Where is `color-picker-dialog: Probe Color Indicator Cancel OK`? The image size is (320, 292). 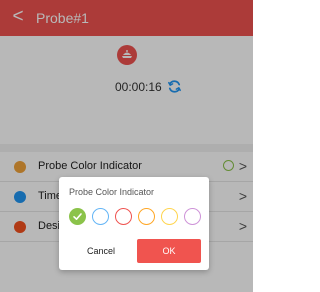
color-picker-dialog: Probe Color Indicator Cancel OK is located at coordinates (134, 223).